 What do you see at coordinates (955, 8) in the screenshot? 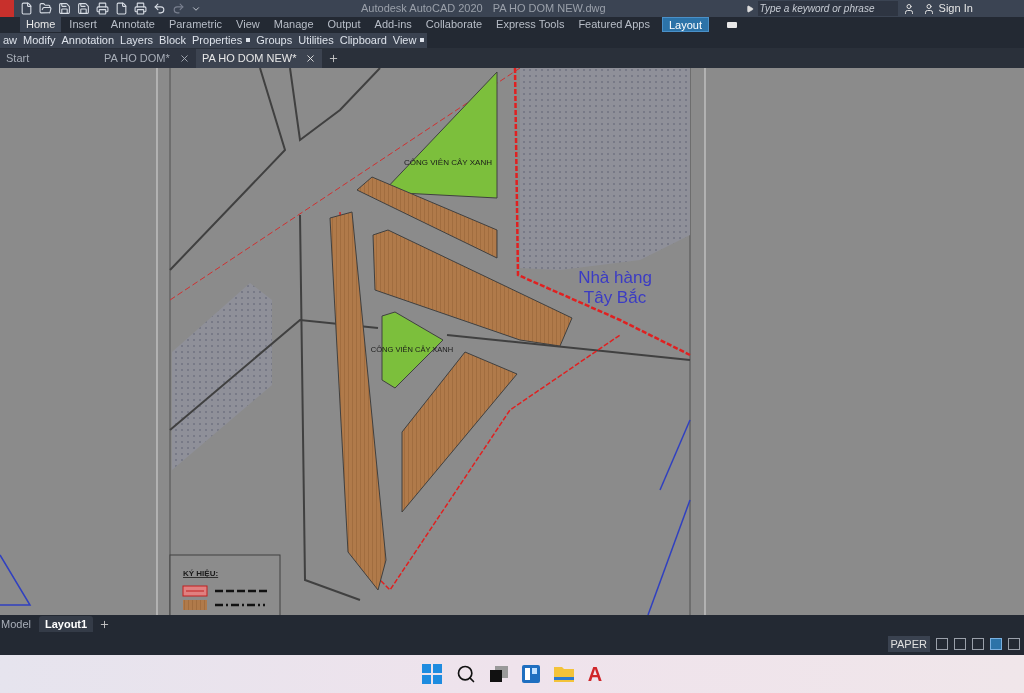
I see `sign-in-link: Sign In` at bounding box center [955, 8].